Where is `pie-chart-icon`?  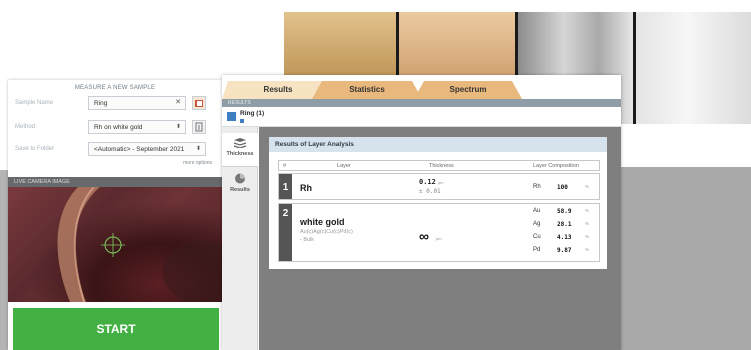
pie-chart-icon is located at coordinates (240, 178).